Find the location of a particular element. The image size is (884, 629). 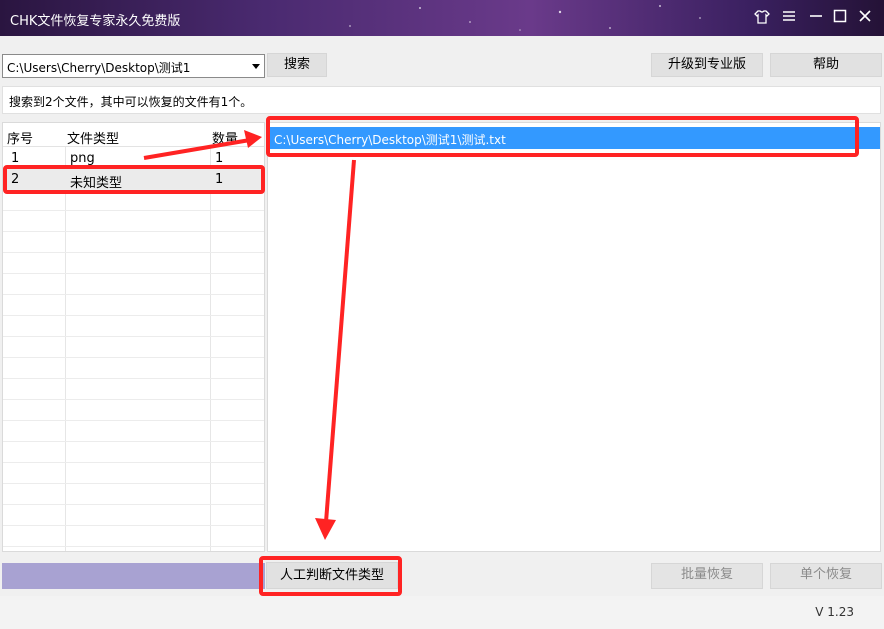

upgrade-button: 升级到专业版 is located at coordinates (707, 65).